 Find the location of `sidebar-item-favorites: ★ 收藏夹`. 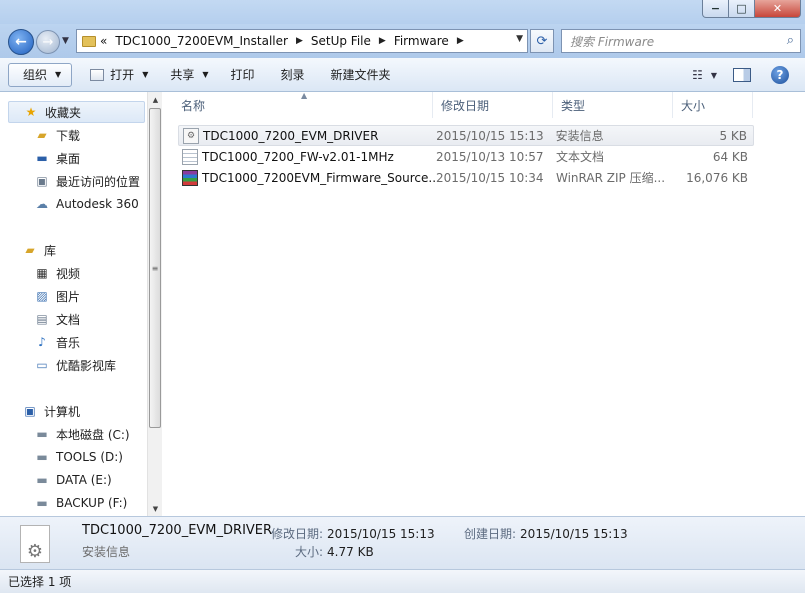

sidebar-item-favorites: ★ 收藏夹 is located at coordinates (76, 112).